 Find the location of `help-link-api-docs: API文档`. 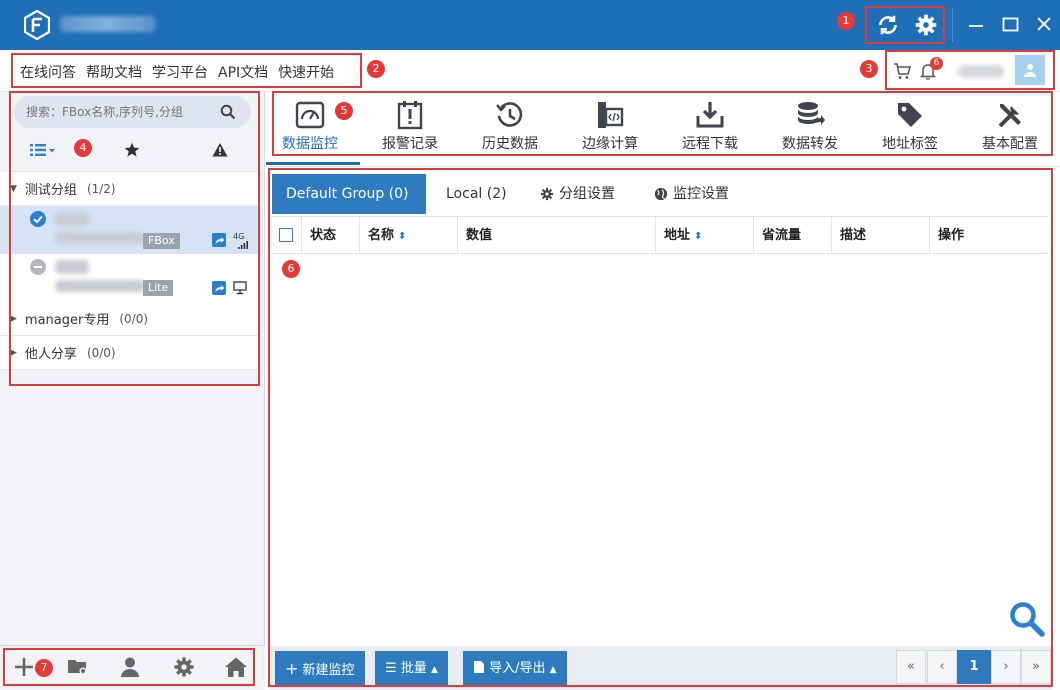

help-link-api-docs: API文档 is located at coordinates (243, 72).